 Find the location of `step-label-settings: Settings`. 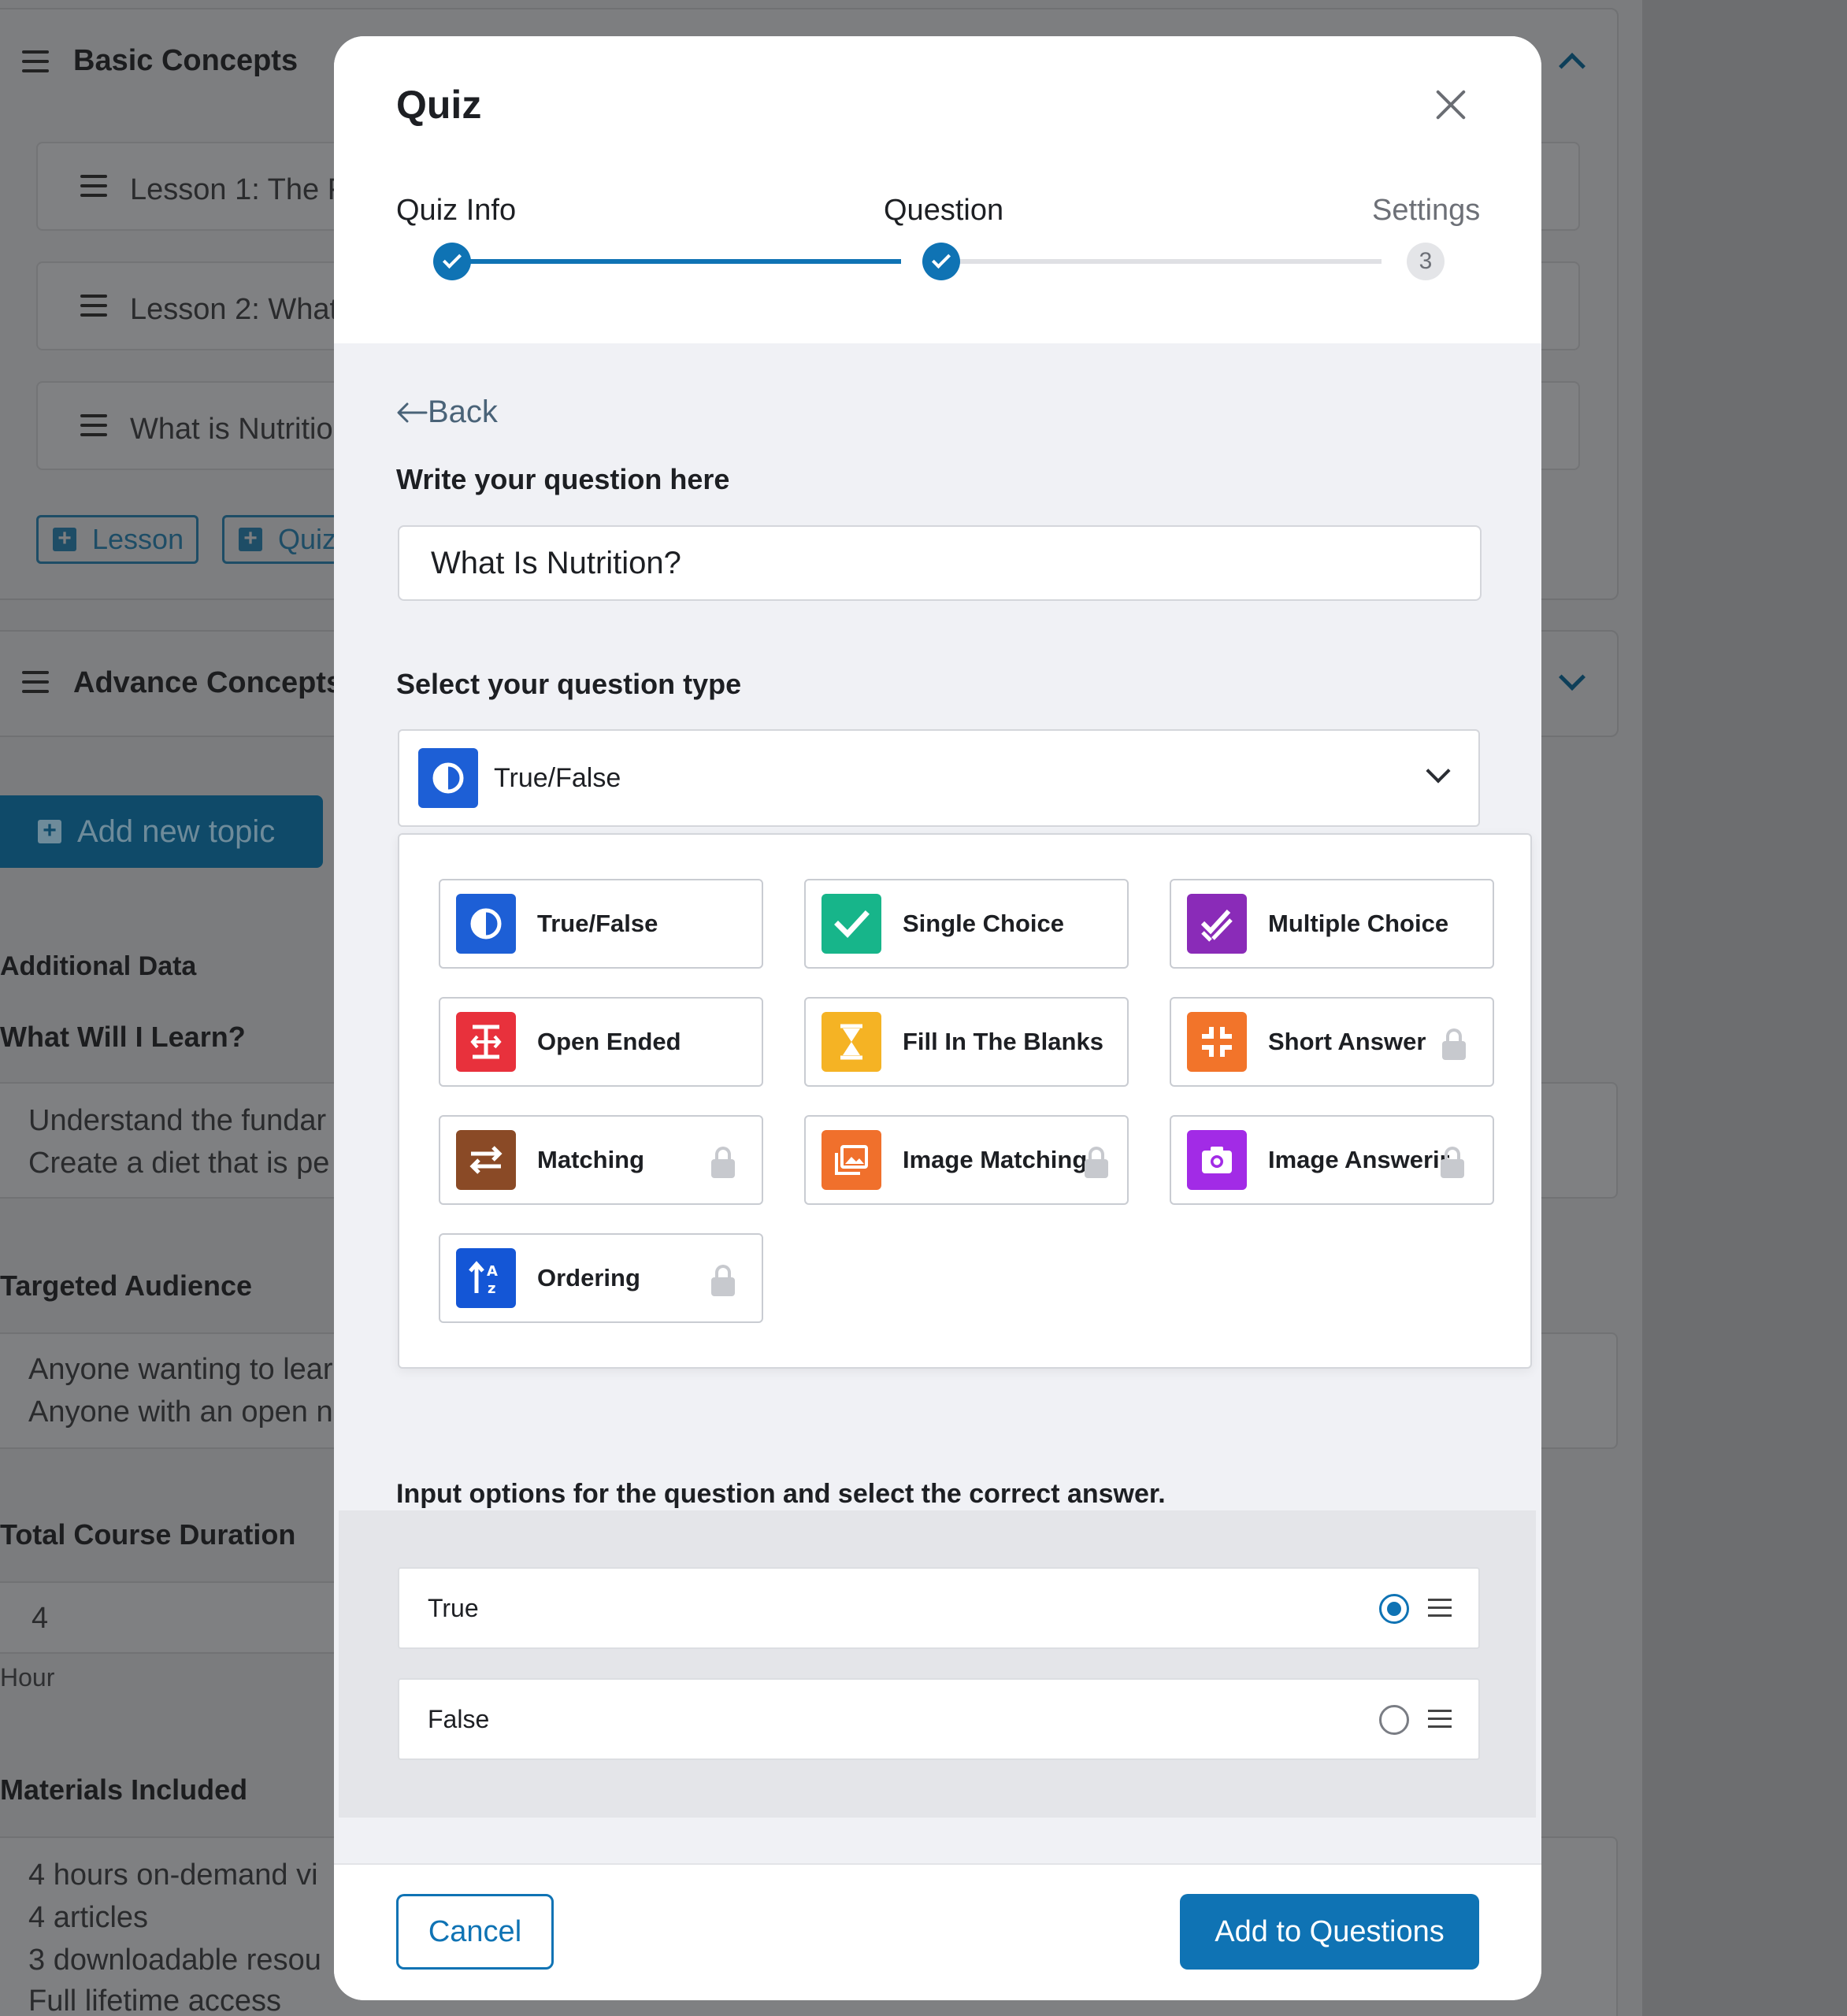

step-label-settings: Settings is located at coordinates (1427, 210).